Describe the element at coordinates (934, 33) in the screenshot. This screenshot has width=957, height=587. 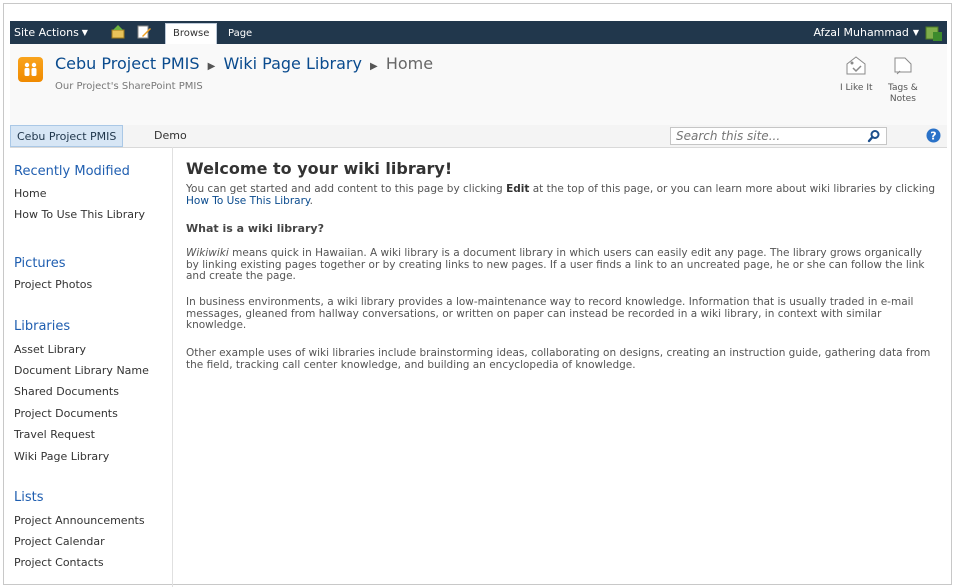
I see `user-status-icon` at that location.